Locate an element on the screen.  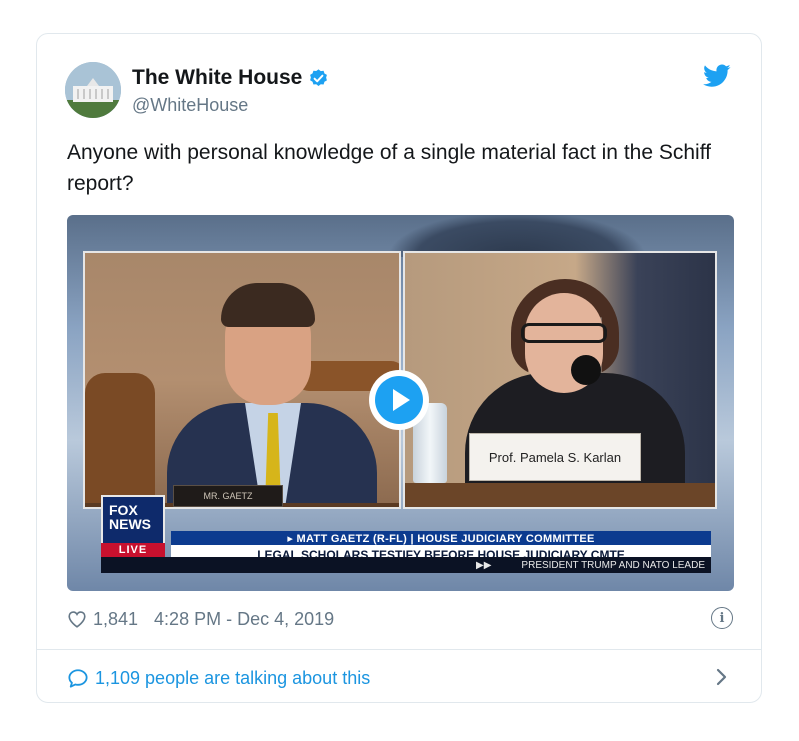
speaker-hair-graphic is located at coordinates (268, 305).